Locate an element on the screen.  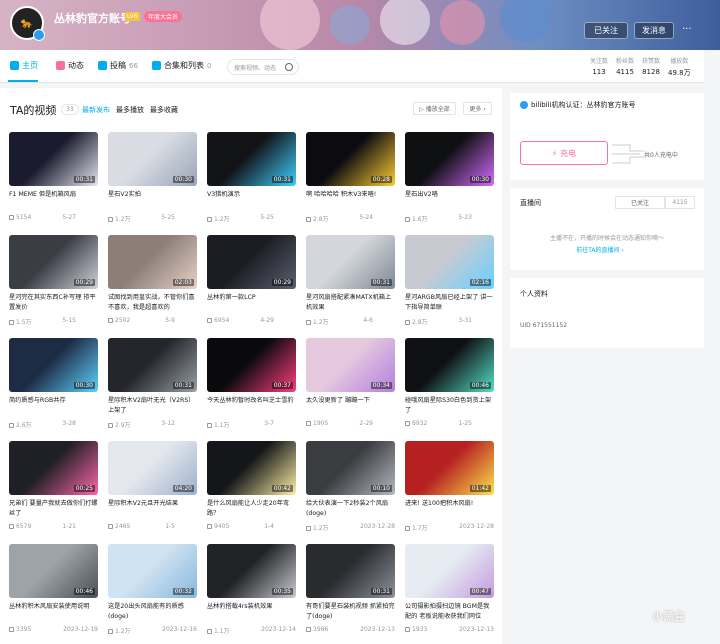
video-card: 00:34 太久没更新了 蹦蹦一下 1905 2-29 is located at coordinates (350, 387).